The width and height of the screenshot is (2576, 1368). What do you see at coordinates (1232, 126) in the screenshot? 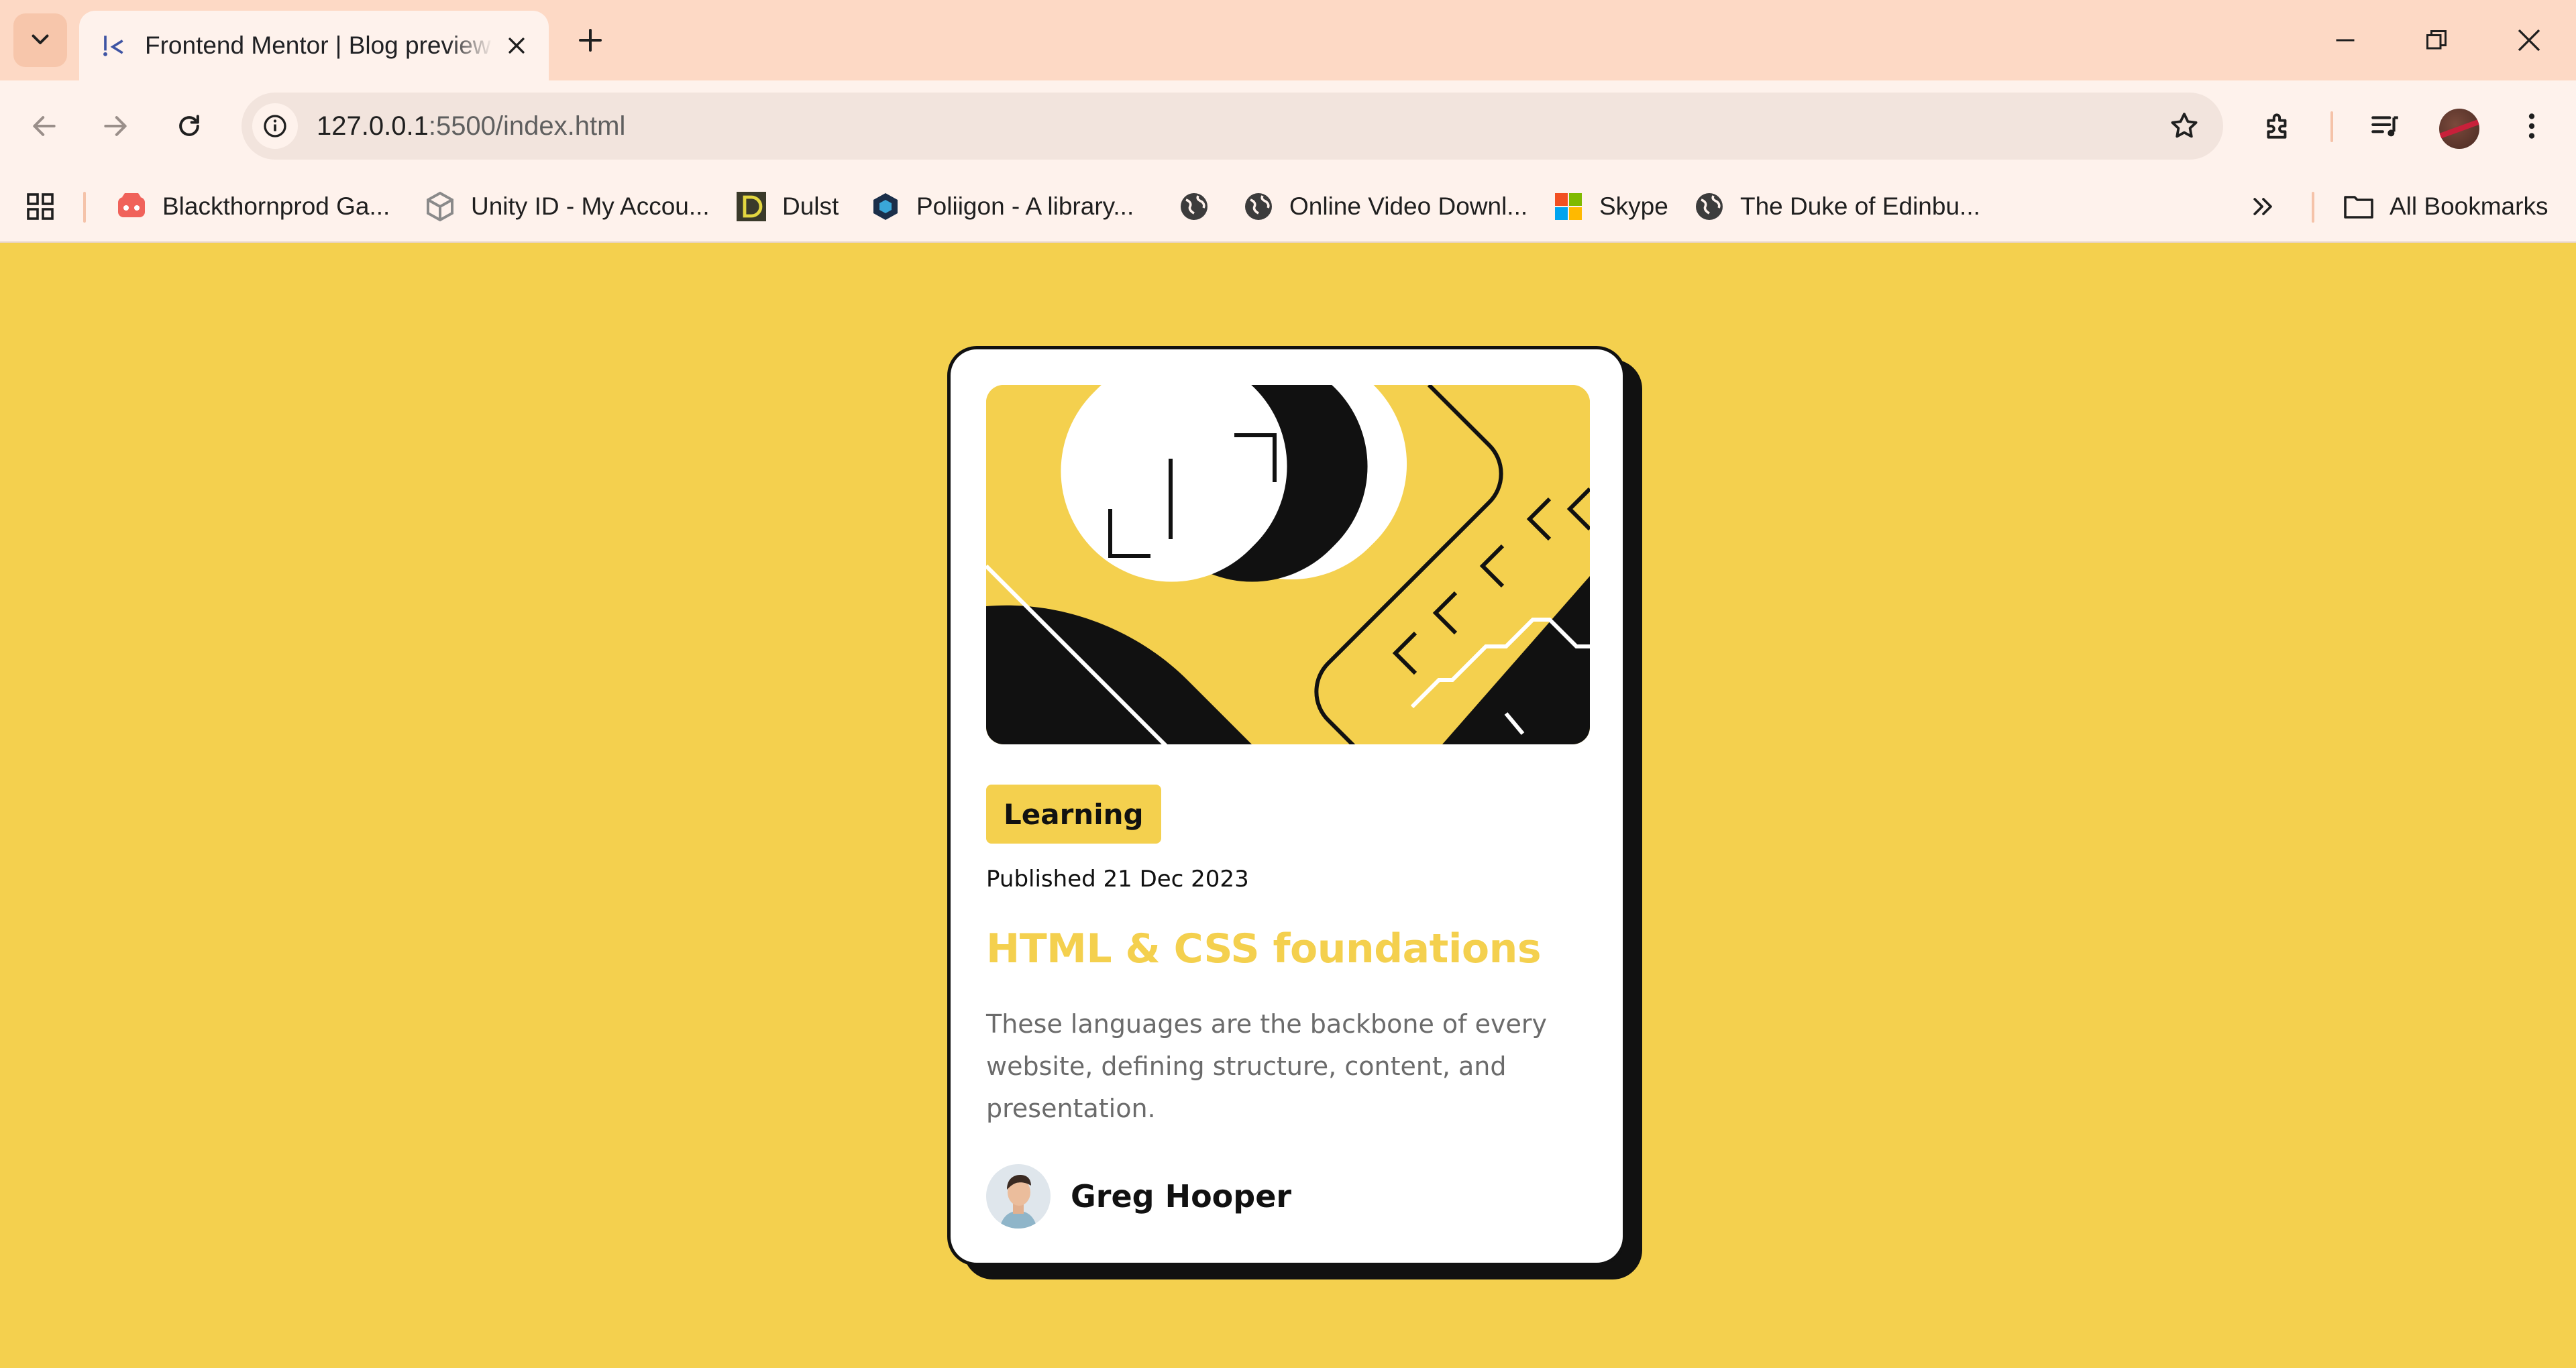
I see `address-bar: 127.0.0.1:5500/index.html` at bounding box center [1232, 126].